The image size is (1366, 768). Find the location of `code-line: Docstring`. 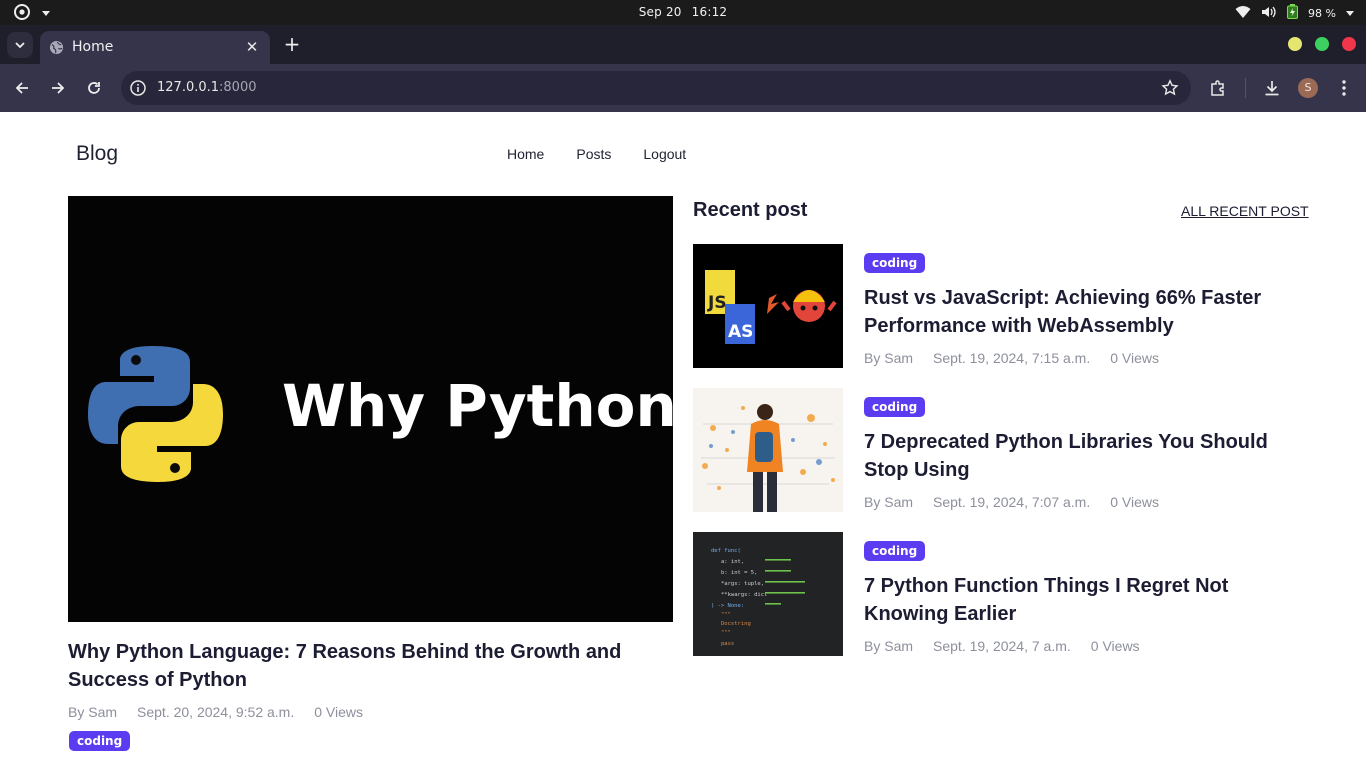

code-line: Docstring is located at coordinates (736, 624).